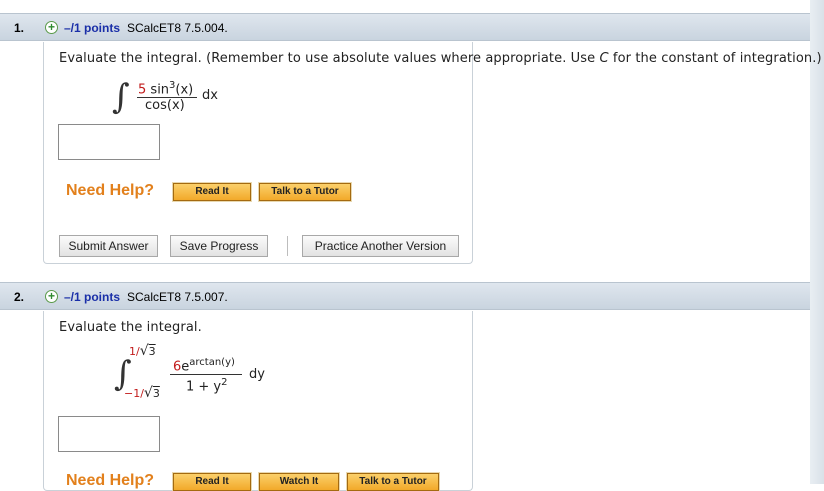  What do you see at coordinates (204, 366) in the screenshot?
I see `q2-integrand-numerator: 6earctan(y)` at bounding box center [204, 366].